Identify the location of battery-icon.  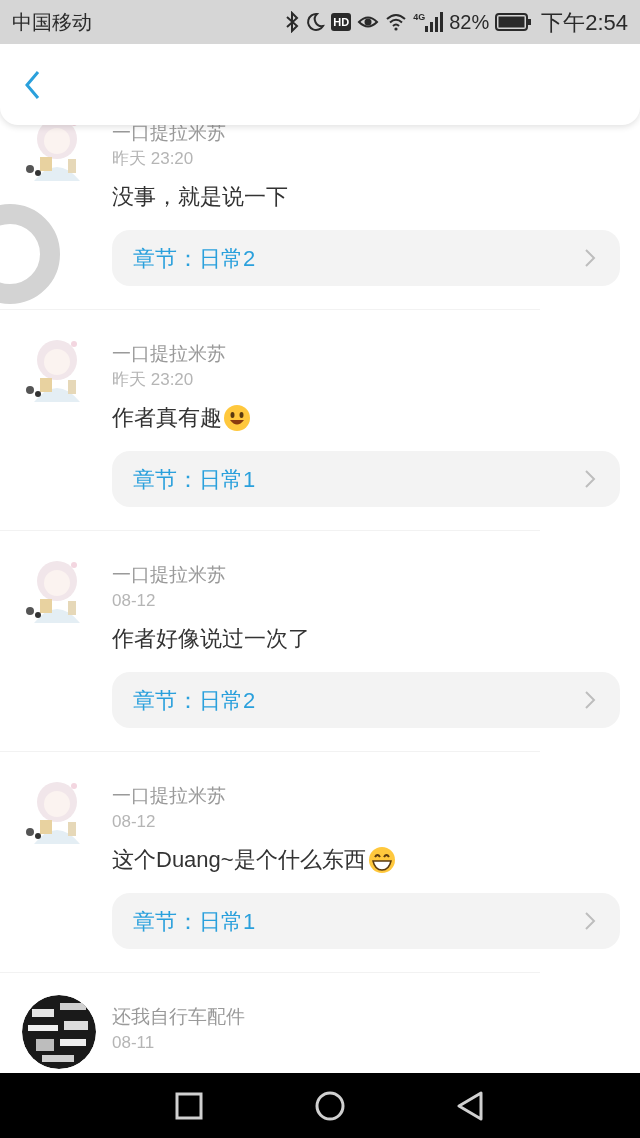
(513, 22).